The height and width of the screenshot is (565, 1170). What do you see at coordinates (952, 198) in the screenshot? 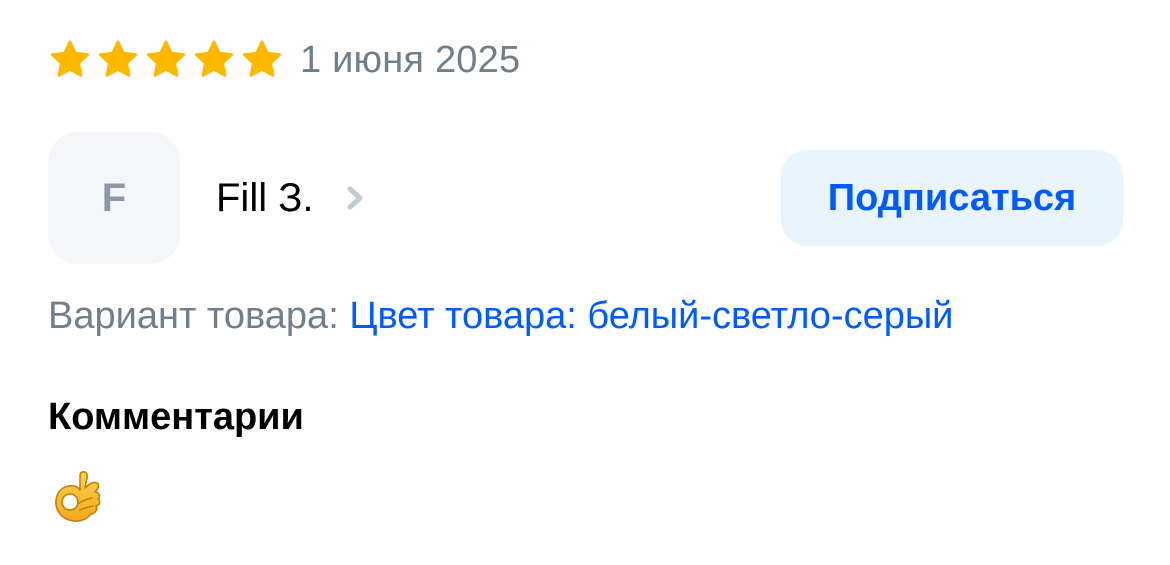
I see `subscribe-button: Подписаться` at bounding box center [952, 198].